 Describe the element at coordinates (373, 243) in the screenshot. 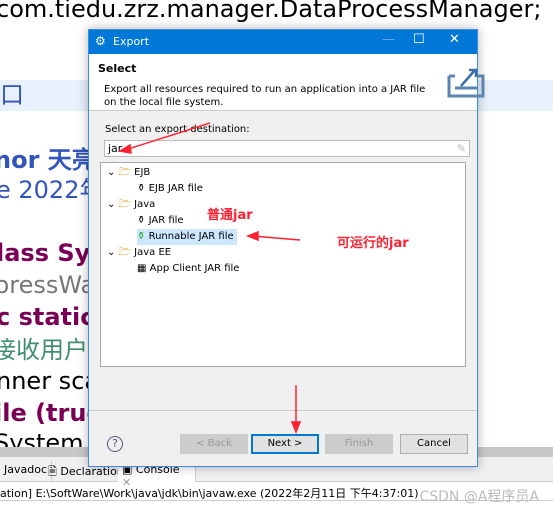

I see `annotation-runnable-jar: 可运行的jar` at that location.